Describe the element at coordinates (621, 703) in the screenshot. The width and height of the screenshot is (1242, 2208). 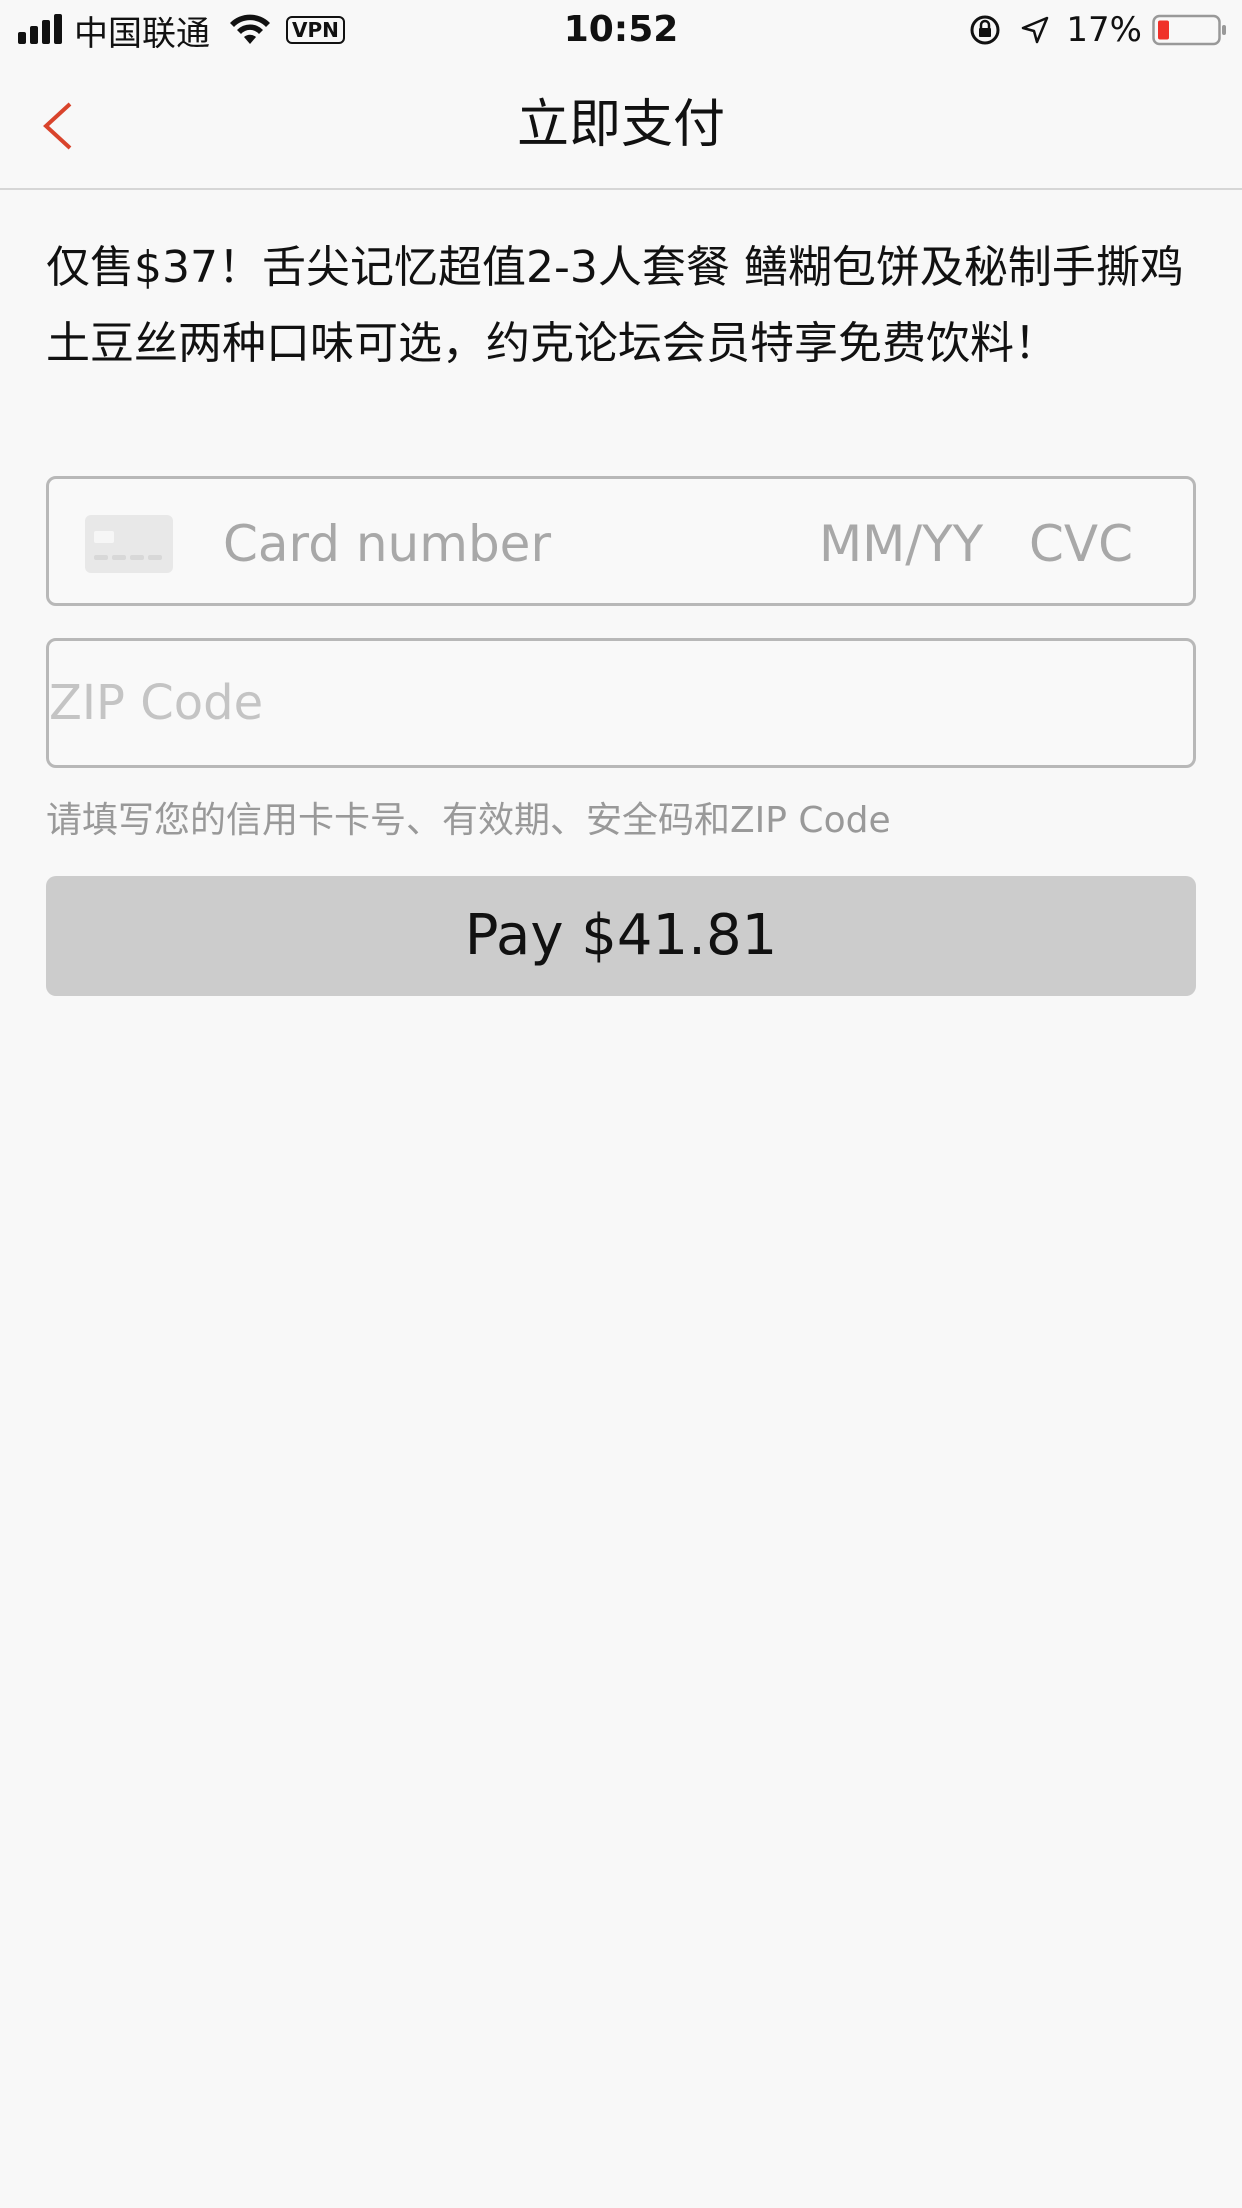
I see `zip-code-input` at that location.